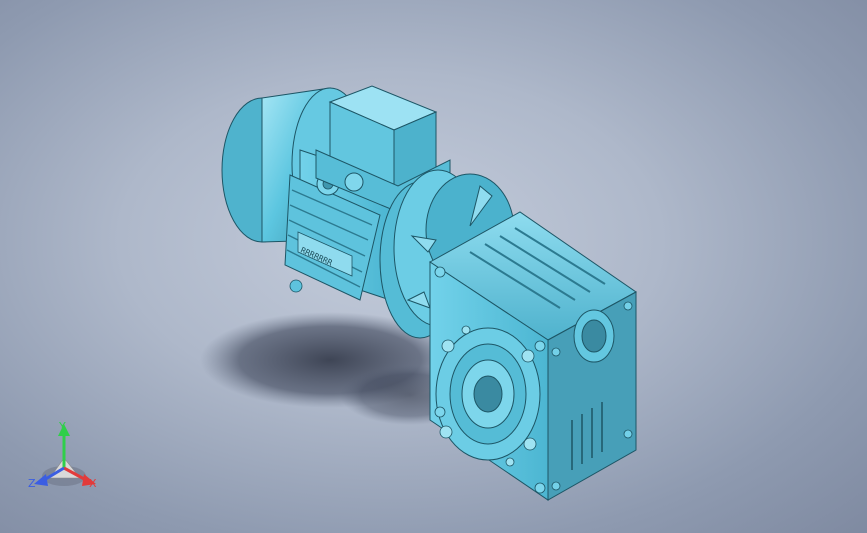  I want to click on triad-x-label: X, so click(93, 483).